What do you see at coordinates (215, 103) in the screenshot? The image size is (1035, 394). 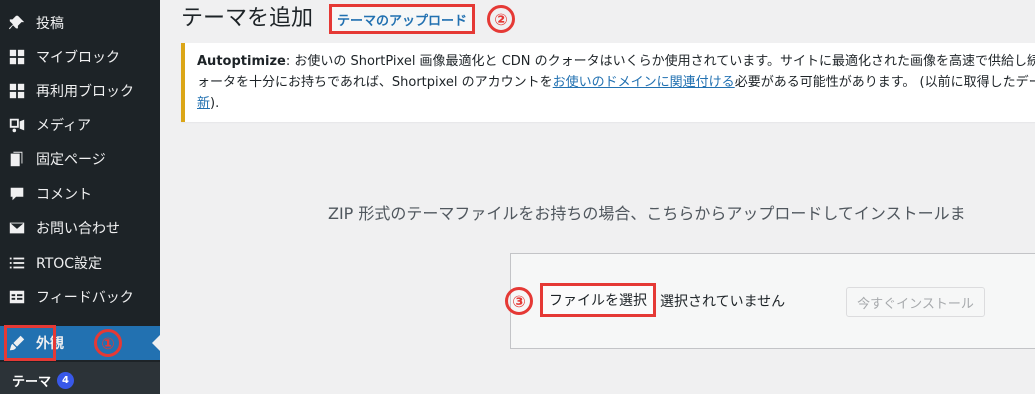 I see `notice-text: ).` at bounding box center [215, 103].